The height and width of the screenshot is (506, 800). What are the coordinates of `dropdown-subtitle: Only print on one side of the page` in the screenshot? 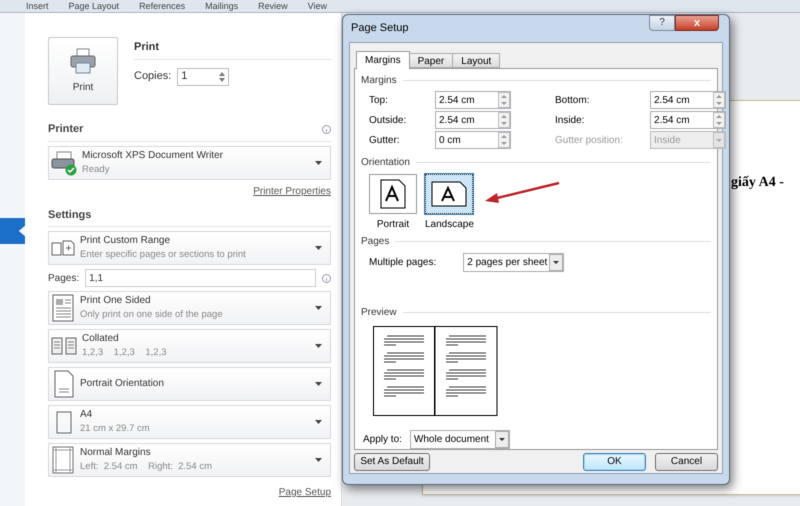 It's located at (152, 315).